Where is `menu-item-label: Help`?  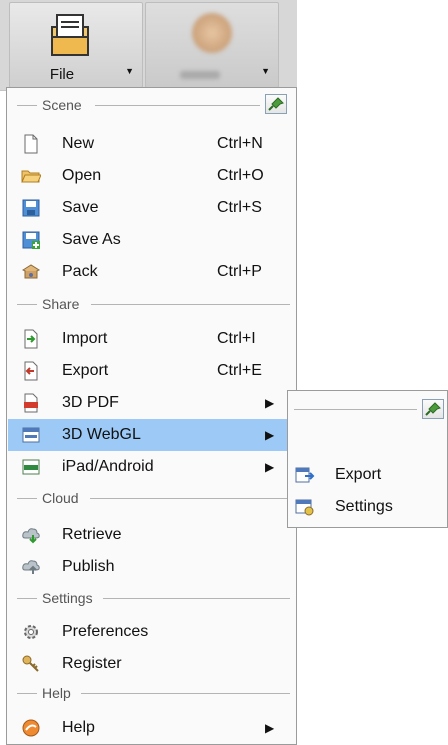 menu-item-label: Help is located at coordinates (78, 727).